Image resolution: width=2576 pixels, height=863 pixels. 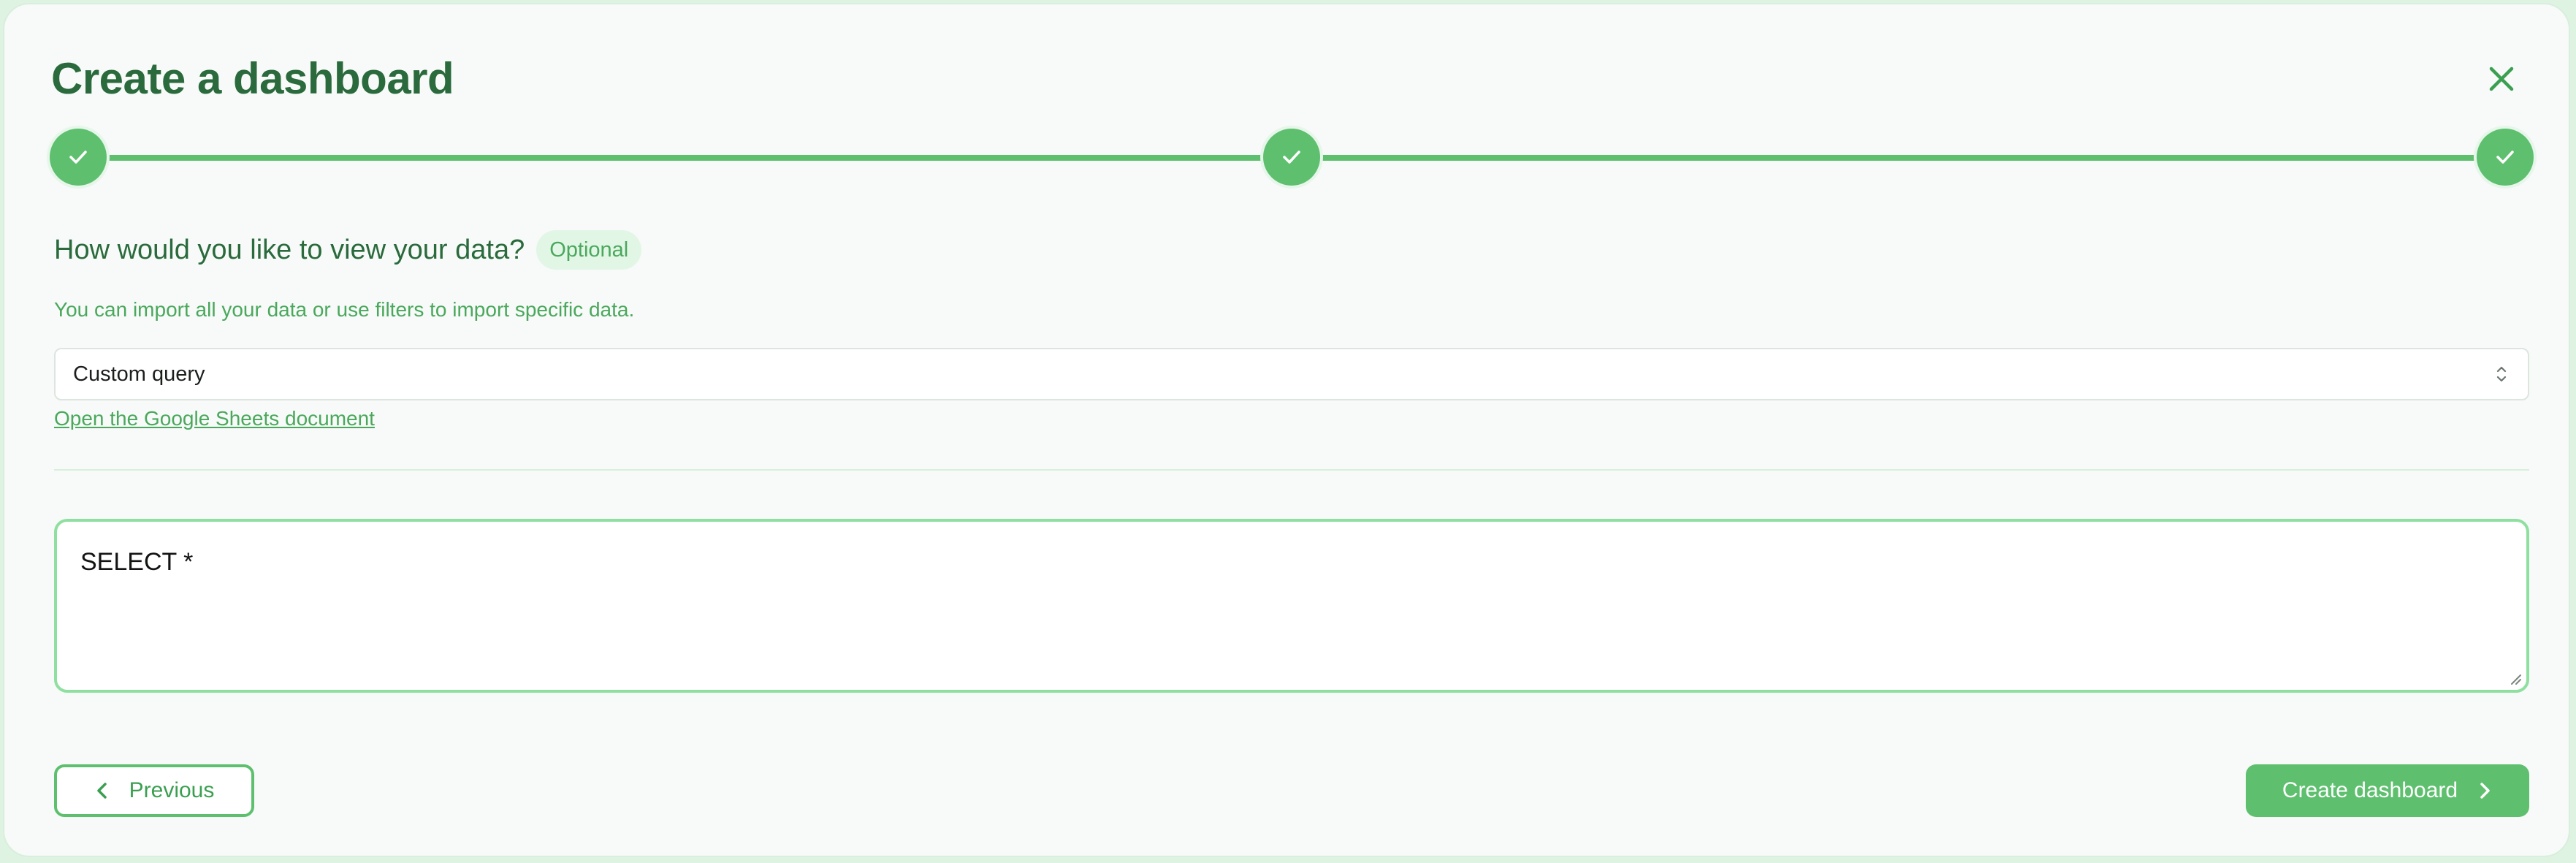 What do you see at coordinates (172, 790) in the screenshot?
I see `previous-label: Previous` at bounding box center [172, 790].